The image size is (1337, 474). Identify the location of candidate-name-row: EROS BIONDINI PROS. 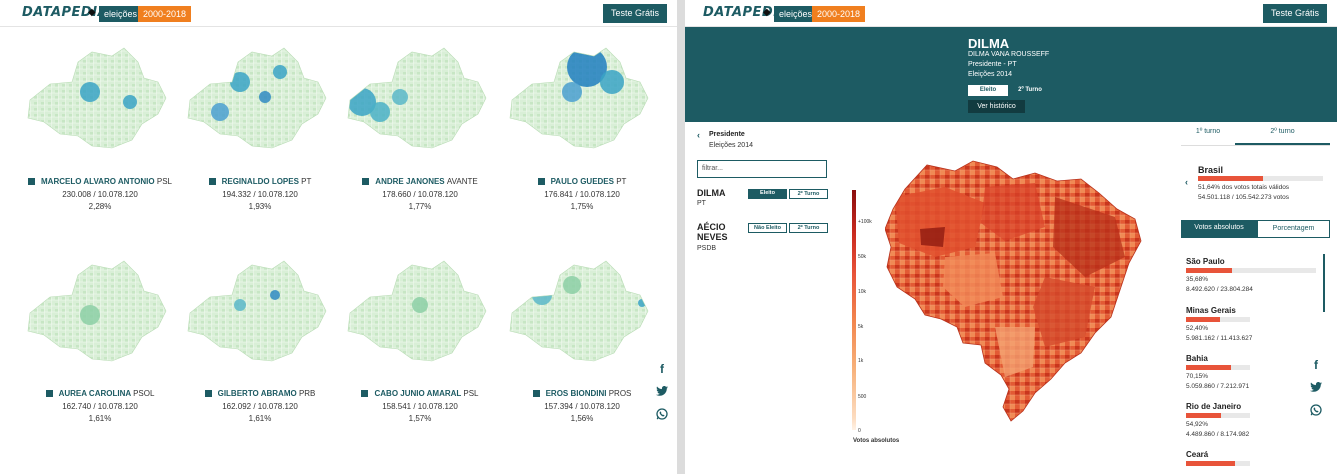
(582, 393).